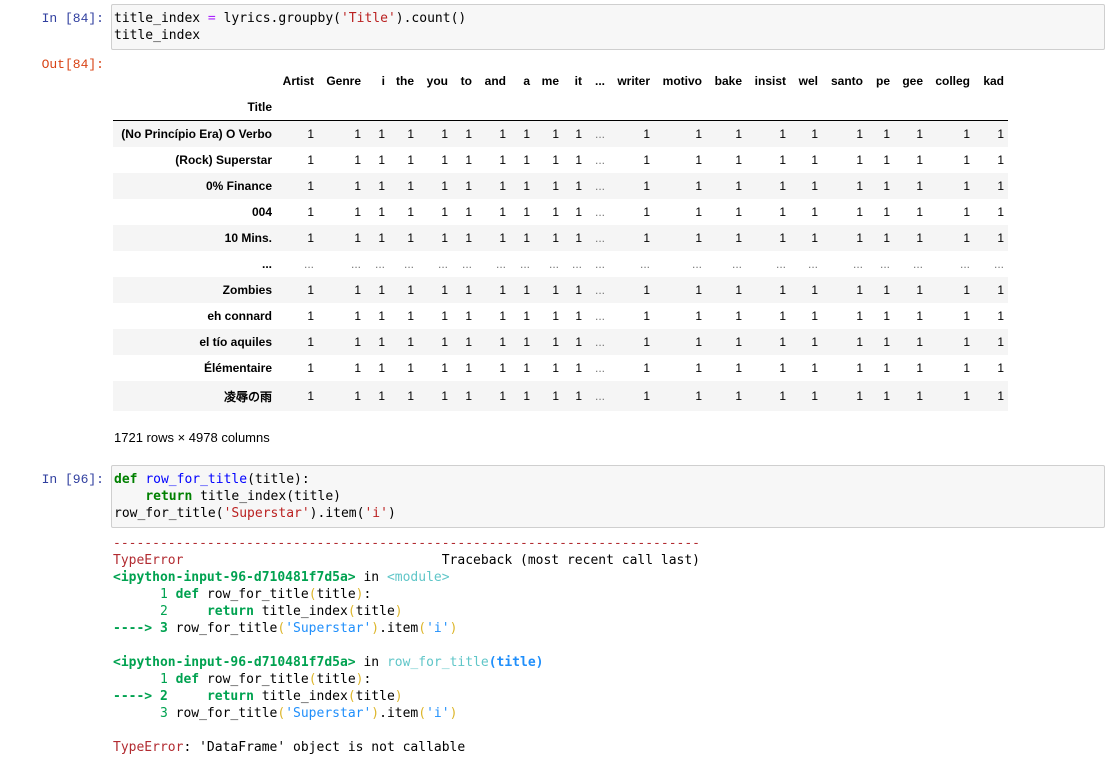 The width and height of the screenshot is (1120, 777). Describe the element at coordinates (196, 134) in the screenshot. I see `row-title: (No Princípio Era) O Verbo` at that location.